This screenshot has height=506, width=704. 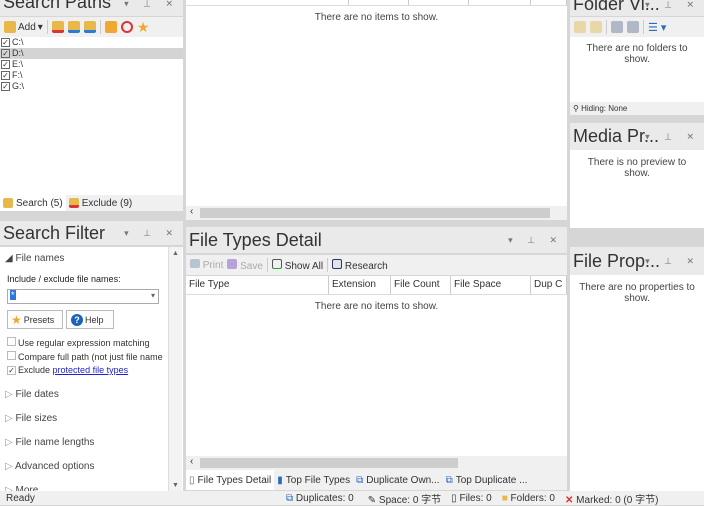 I want to click on vertical-scrollbar: ▲ ▼, so click(x=175, y=369).